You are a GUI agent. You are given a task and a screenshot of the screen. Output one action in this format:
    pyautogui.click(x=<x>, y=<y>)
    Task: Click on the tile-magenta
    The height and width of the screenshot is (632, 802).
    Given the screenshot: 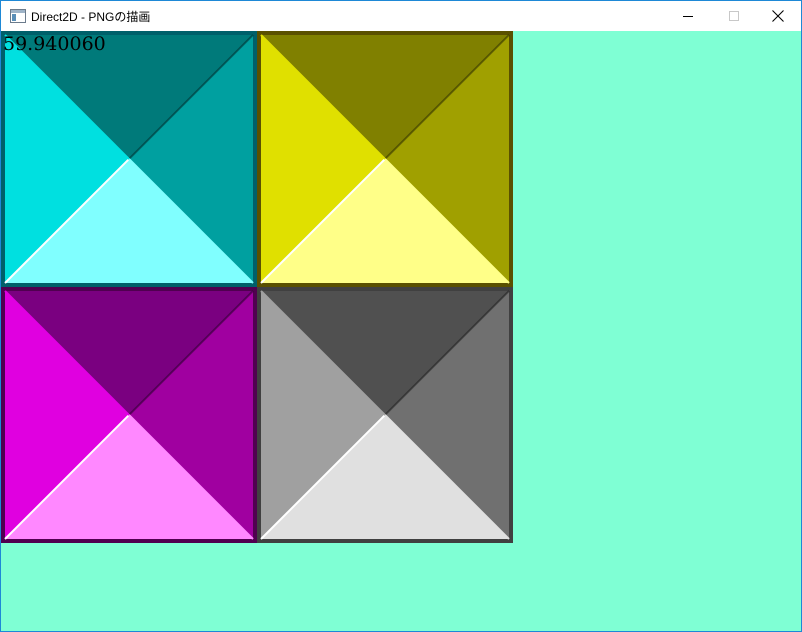 What is the action you would take?
    pyautogui.click(x=129, y=415)
    